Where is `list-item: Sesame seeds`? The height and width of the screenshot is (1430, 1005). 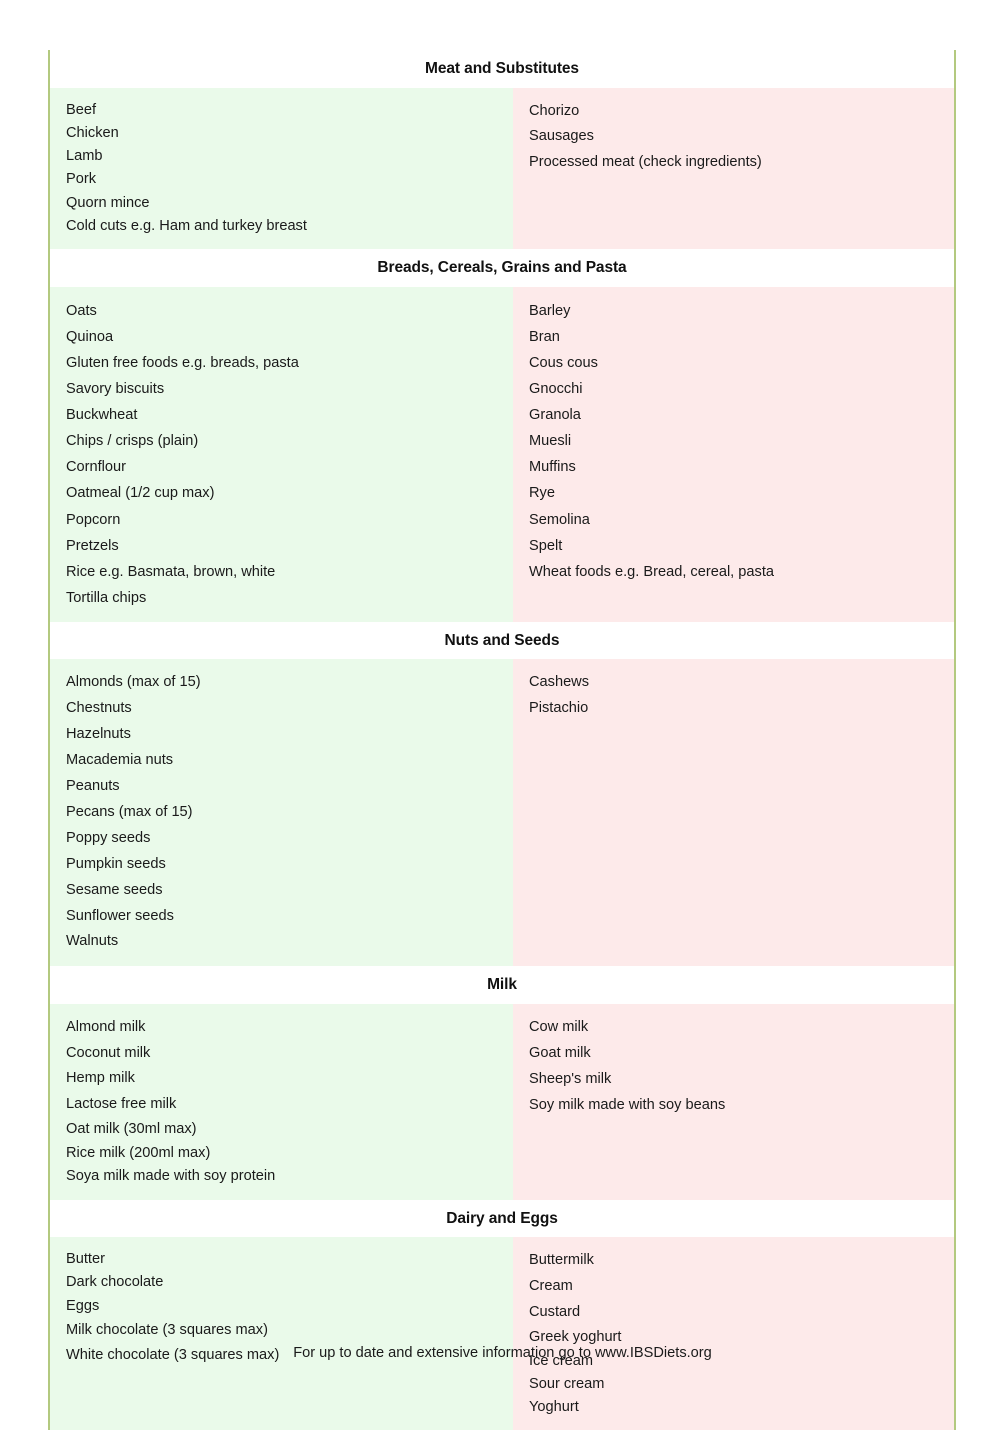
list-item: Sesame seeds is located at coordinates (114, 889).